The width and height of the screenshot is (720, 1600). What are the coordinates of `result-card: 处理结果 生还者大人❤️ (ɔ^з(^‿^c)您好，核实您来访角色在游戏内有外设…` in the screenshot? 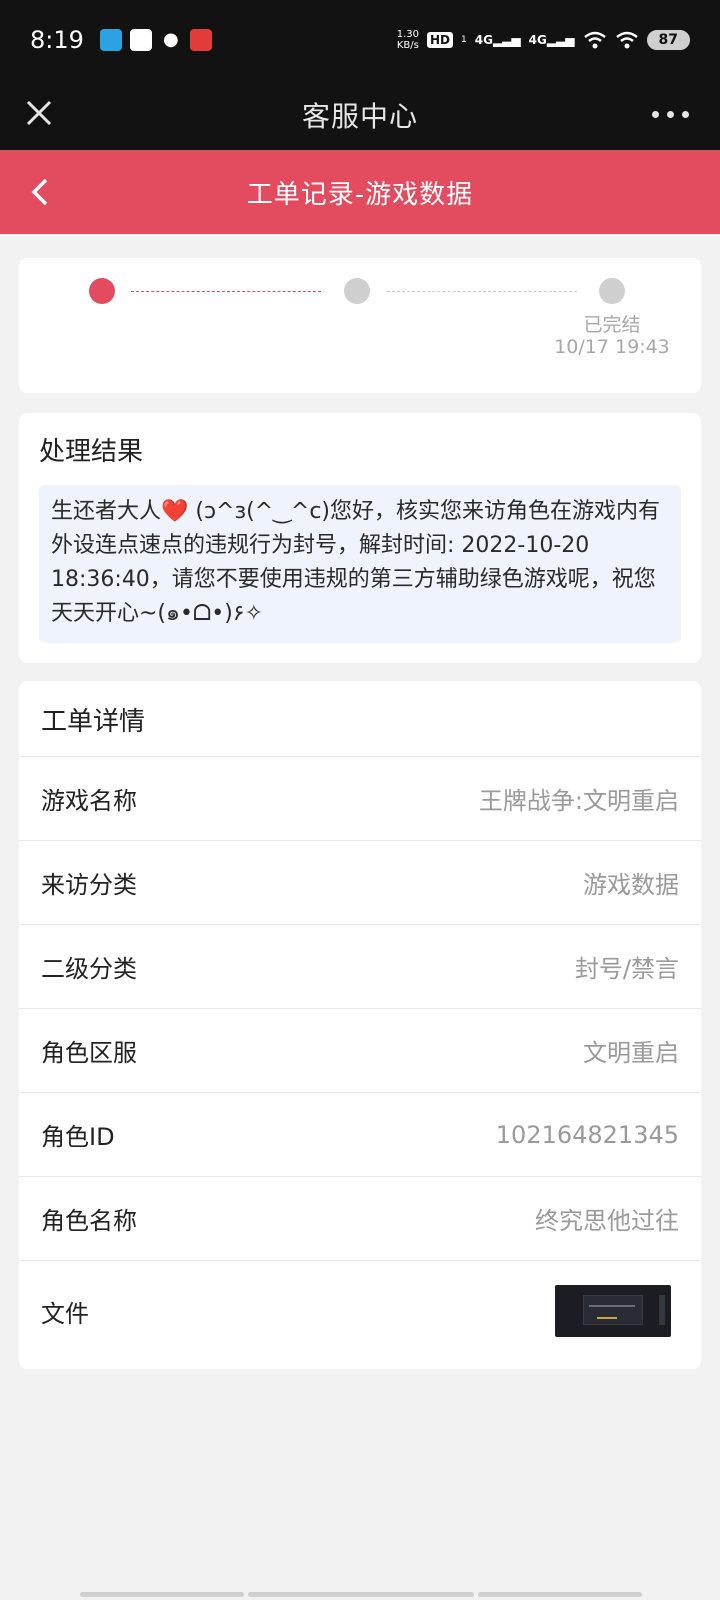 It's located at (360, 538).